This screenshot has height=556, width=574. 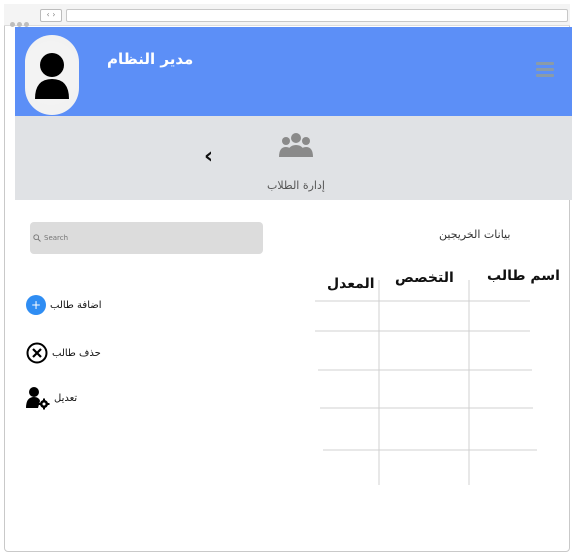 What do you see at coordinates (37, 353) in the screenshot?
I see `x-circle-icon` at bounding box center [37, 353].